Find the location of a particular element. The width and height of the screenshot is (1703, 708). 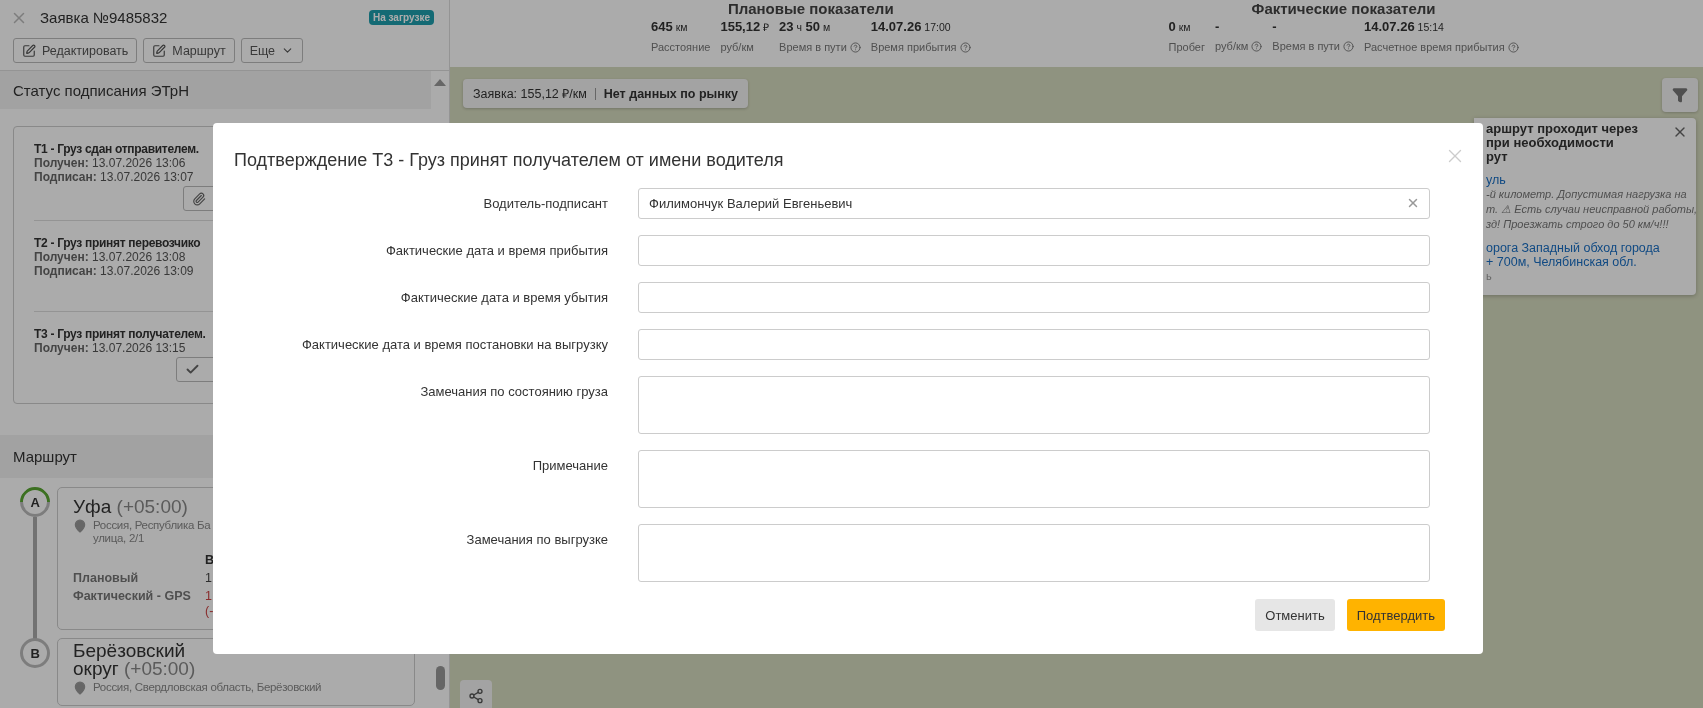

step-detail: Подписан: 13.07.2026 13:07 is located at coordinates (114, 177).